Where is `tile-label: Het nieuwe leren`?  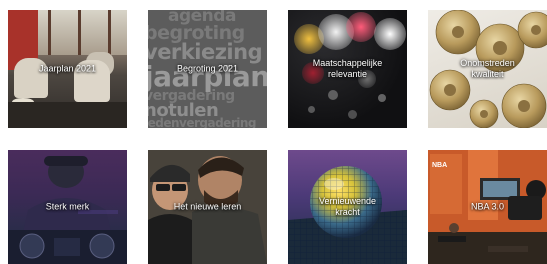
tile-label: Het nieuwe leren is located at coordinates (207, 206).